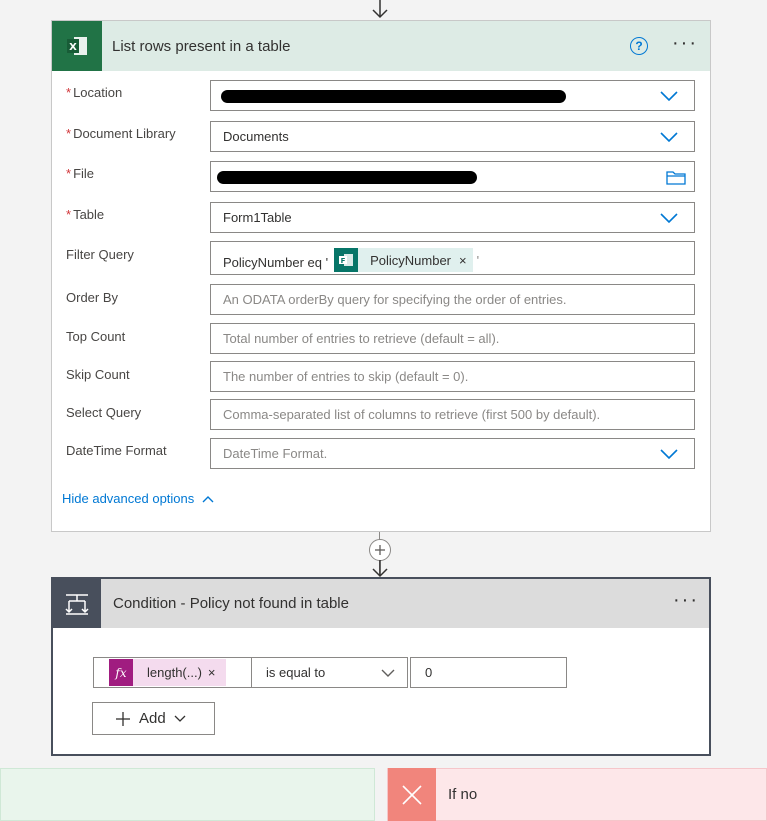 The height and width of the screenshot is (821, 767). What do you see at coordinates (463, 794) in the screenshot?
I see `if-no-label: If no` at bounding box center [463, 794].